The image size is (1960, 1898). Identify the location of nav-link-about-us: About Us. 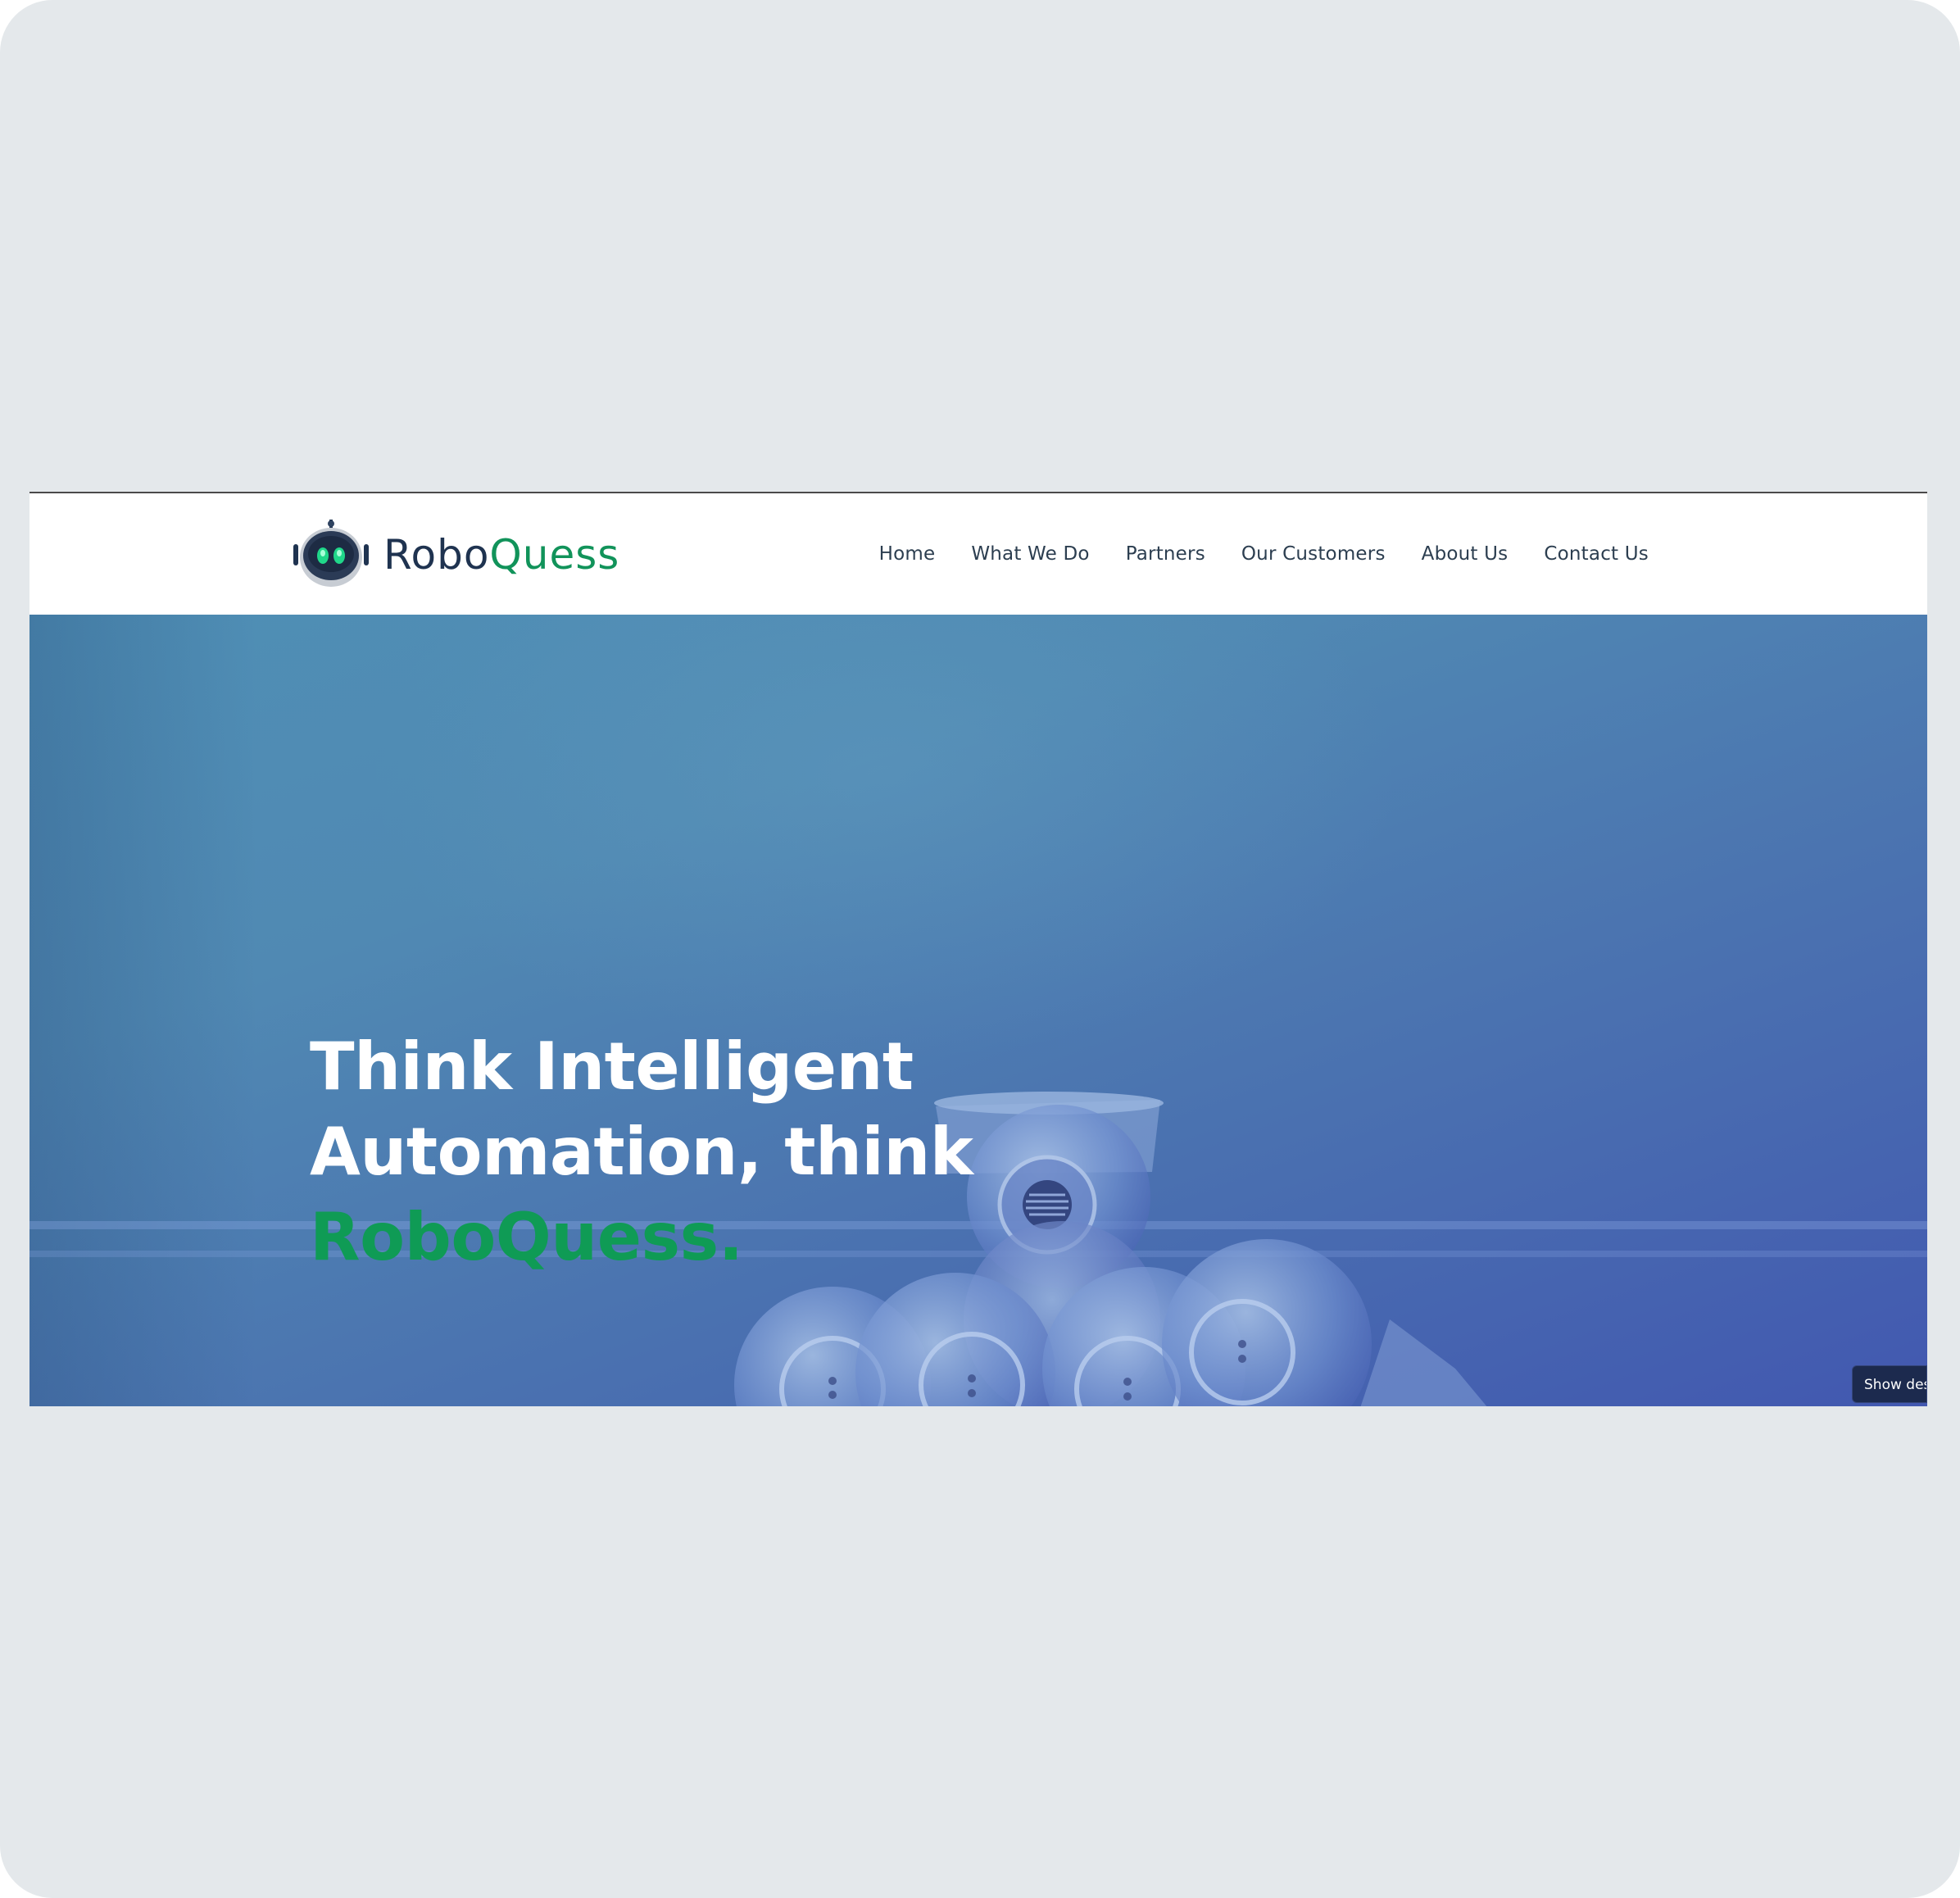
(1465, 554).